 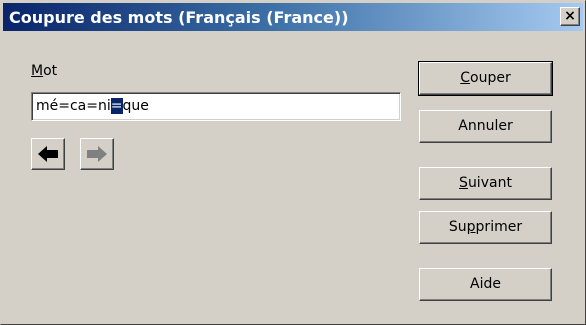 I want to click on arrow-right-icon, so click(x=97, y=154).